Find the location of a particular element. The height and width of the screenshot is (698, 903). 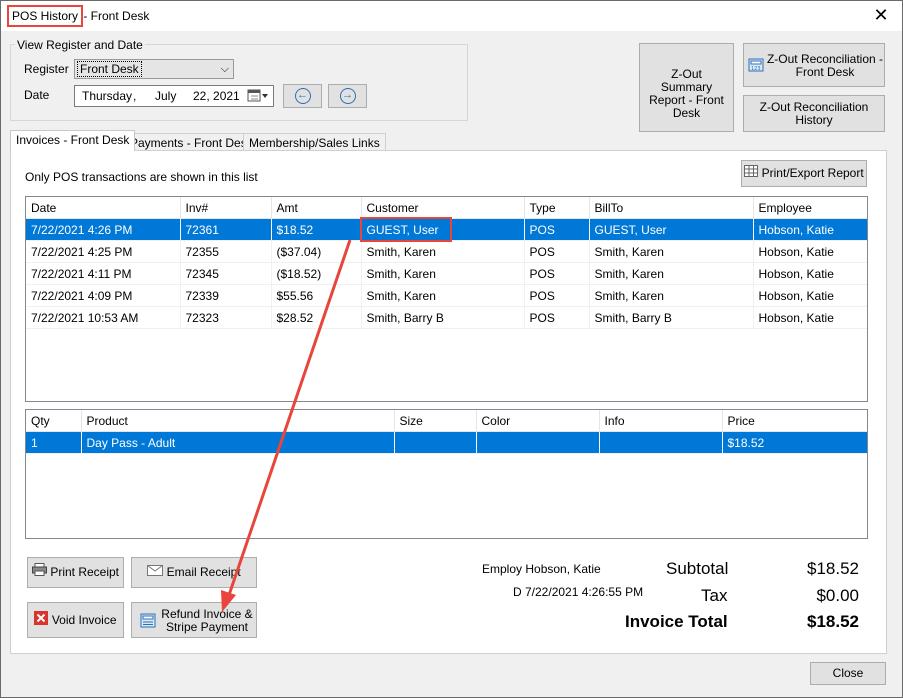

refund-label-line2: Stripe Payment is located at coordinates (207, 627).